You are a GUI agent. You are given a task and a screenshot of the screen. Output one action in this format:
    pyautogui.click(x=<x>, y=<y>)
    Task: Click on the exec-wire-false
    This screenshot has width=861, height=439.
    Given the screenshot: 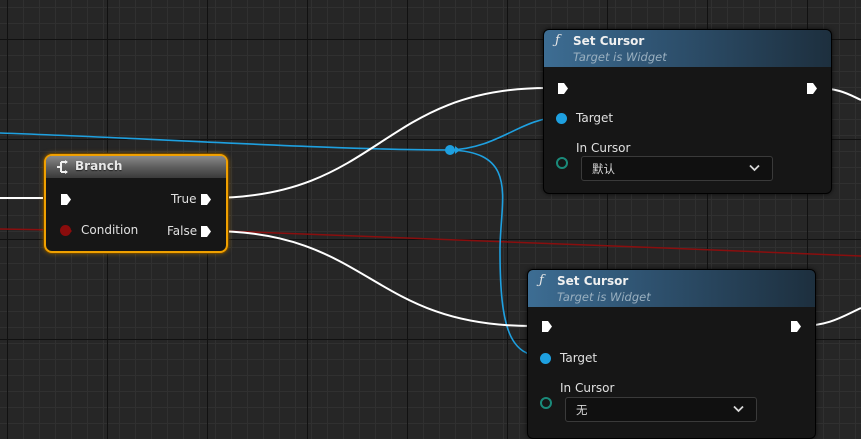 What is the action you would take?
    pyautogui.click(x=370, y=278)
    